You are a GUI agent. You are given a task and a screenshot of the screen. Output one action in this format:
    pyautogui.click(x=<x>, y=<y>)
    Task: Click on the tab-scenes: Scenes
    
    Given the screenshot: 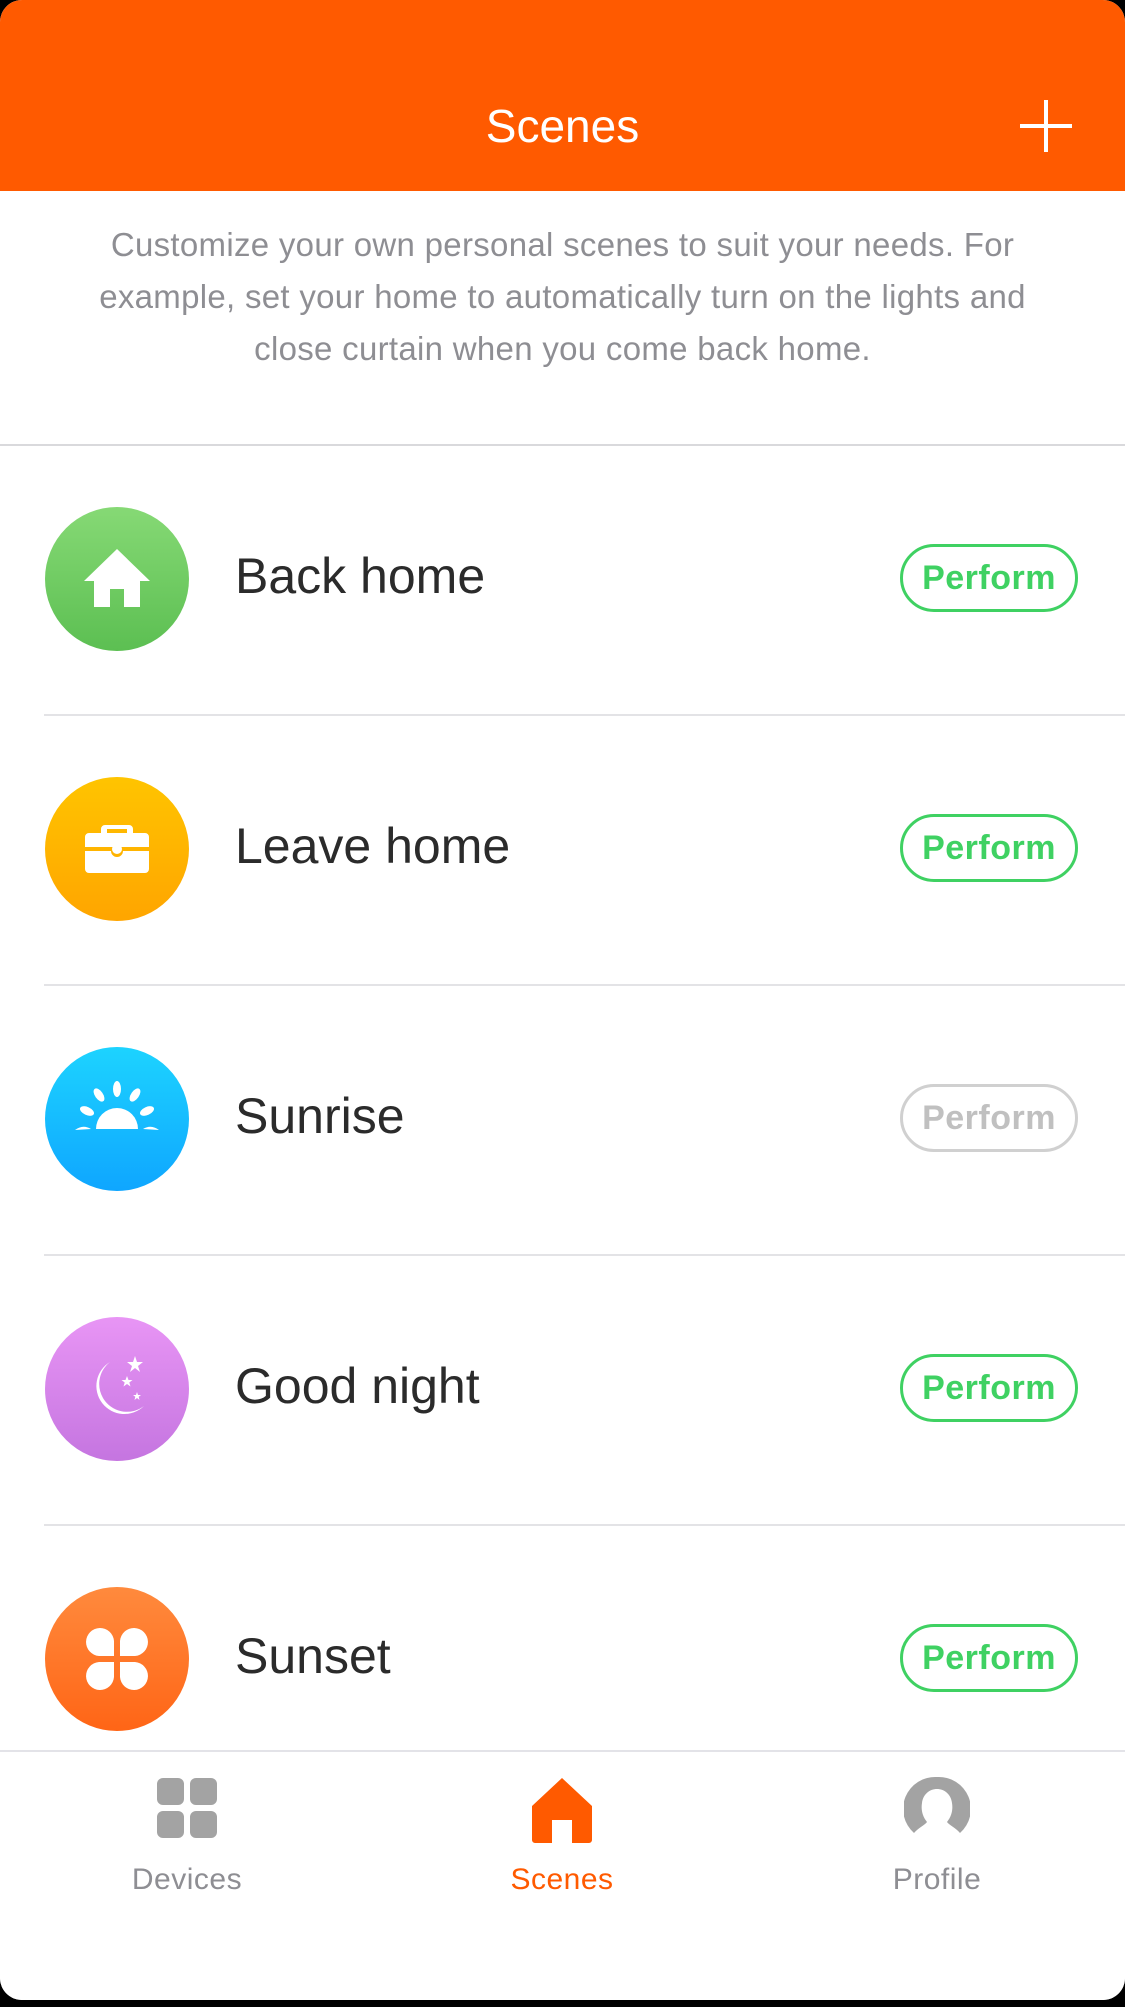 What is the action you would take?
    pyautogui.click(x=562, y=1846)
    